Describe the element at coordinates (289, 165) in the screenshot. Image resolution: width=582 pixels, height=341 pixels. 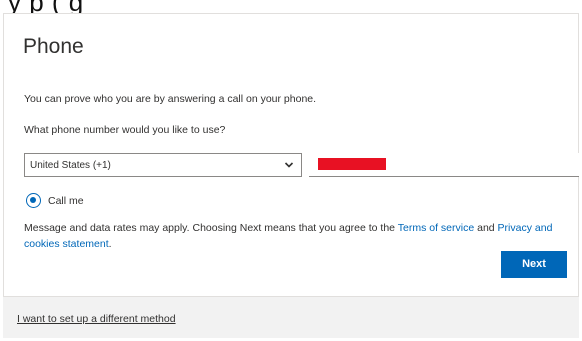
I see `chevron-down-icon` at that location.